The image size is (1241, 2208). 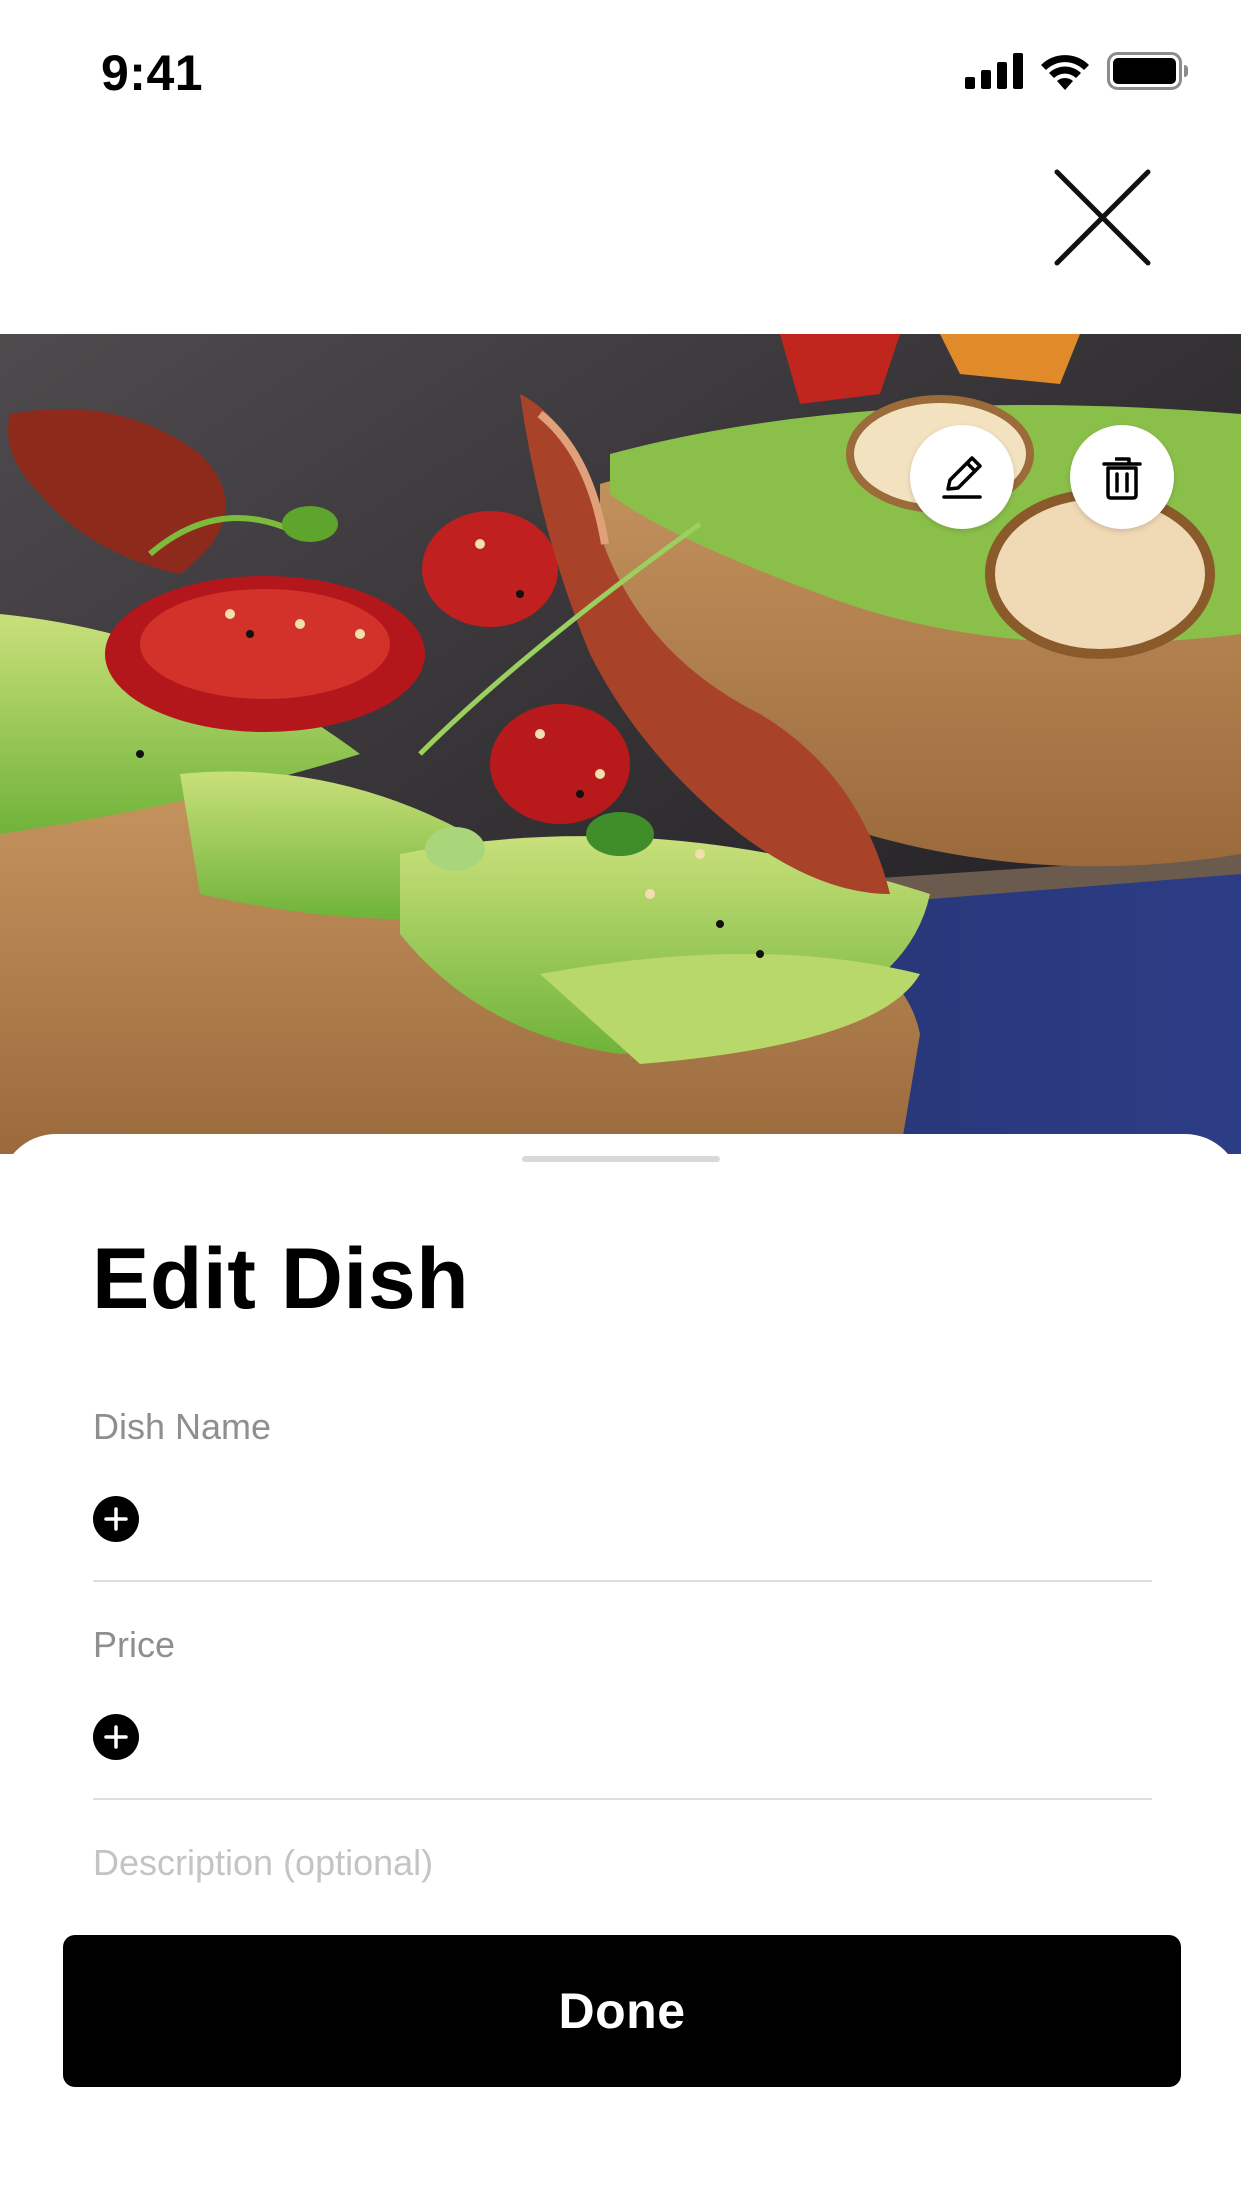 I want to click on close-button, so click(x=1102, y=217).